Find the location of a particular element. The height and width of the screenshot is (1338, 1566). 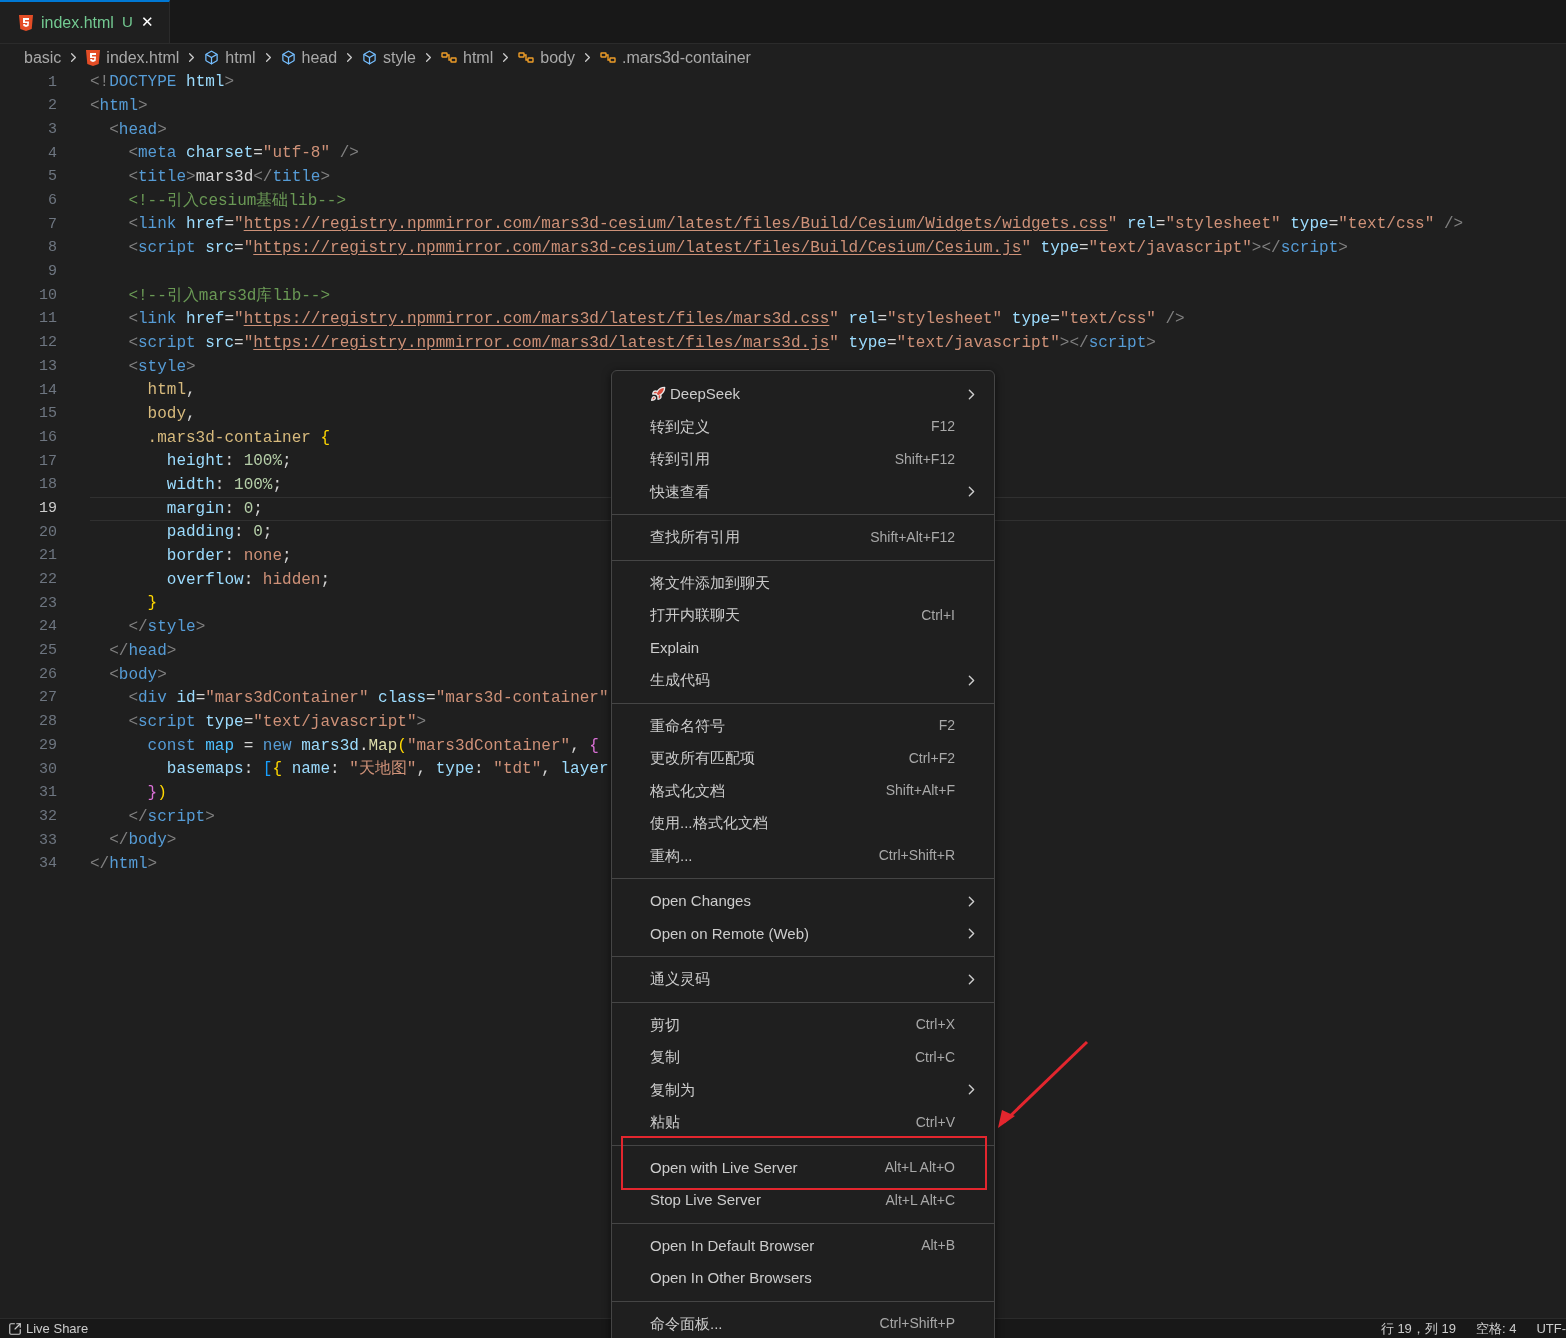

menu-item: 转到定义 F12 is located at coordinates (803, 426).